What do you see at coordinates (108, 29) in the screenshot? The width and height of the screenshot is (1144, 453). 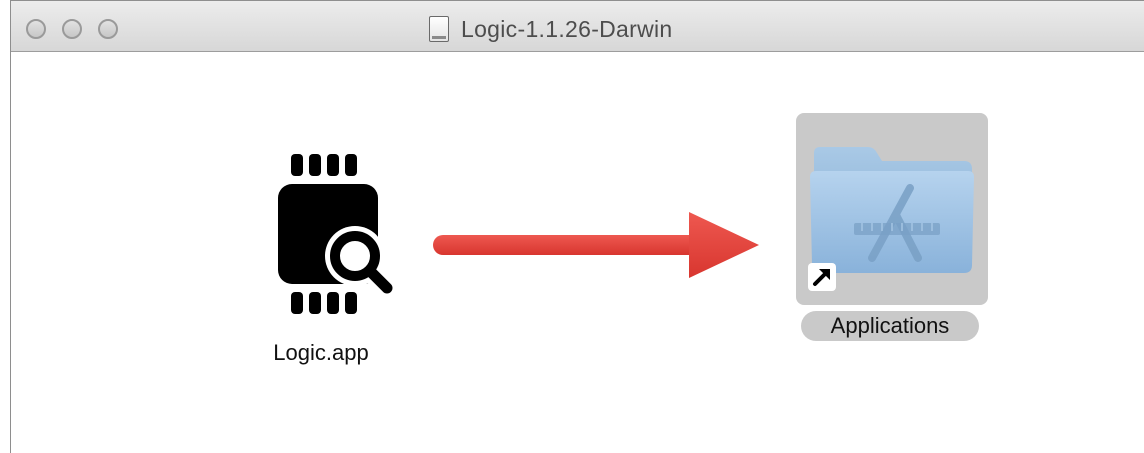 I see `zoom-button` at bounding box center [108, 29].